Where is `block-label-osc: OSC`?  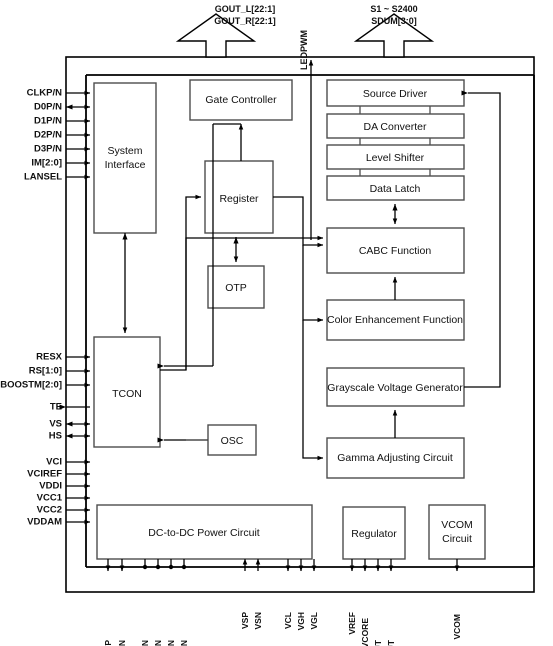
block-label-osc: OSC is located at coordinates (232, 441).